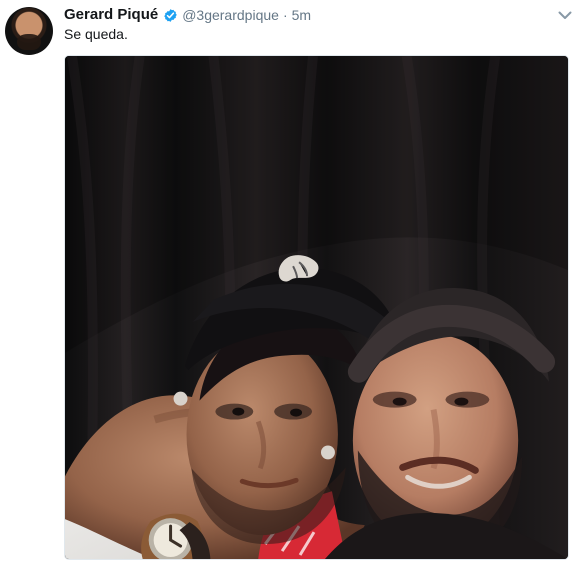  I want to click on chevron-down-icon, so click(565, 15).